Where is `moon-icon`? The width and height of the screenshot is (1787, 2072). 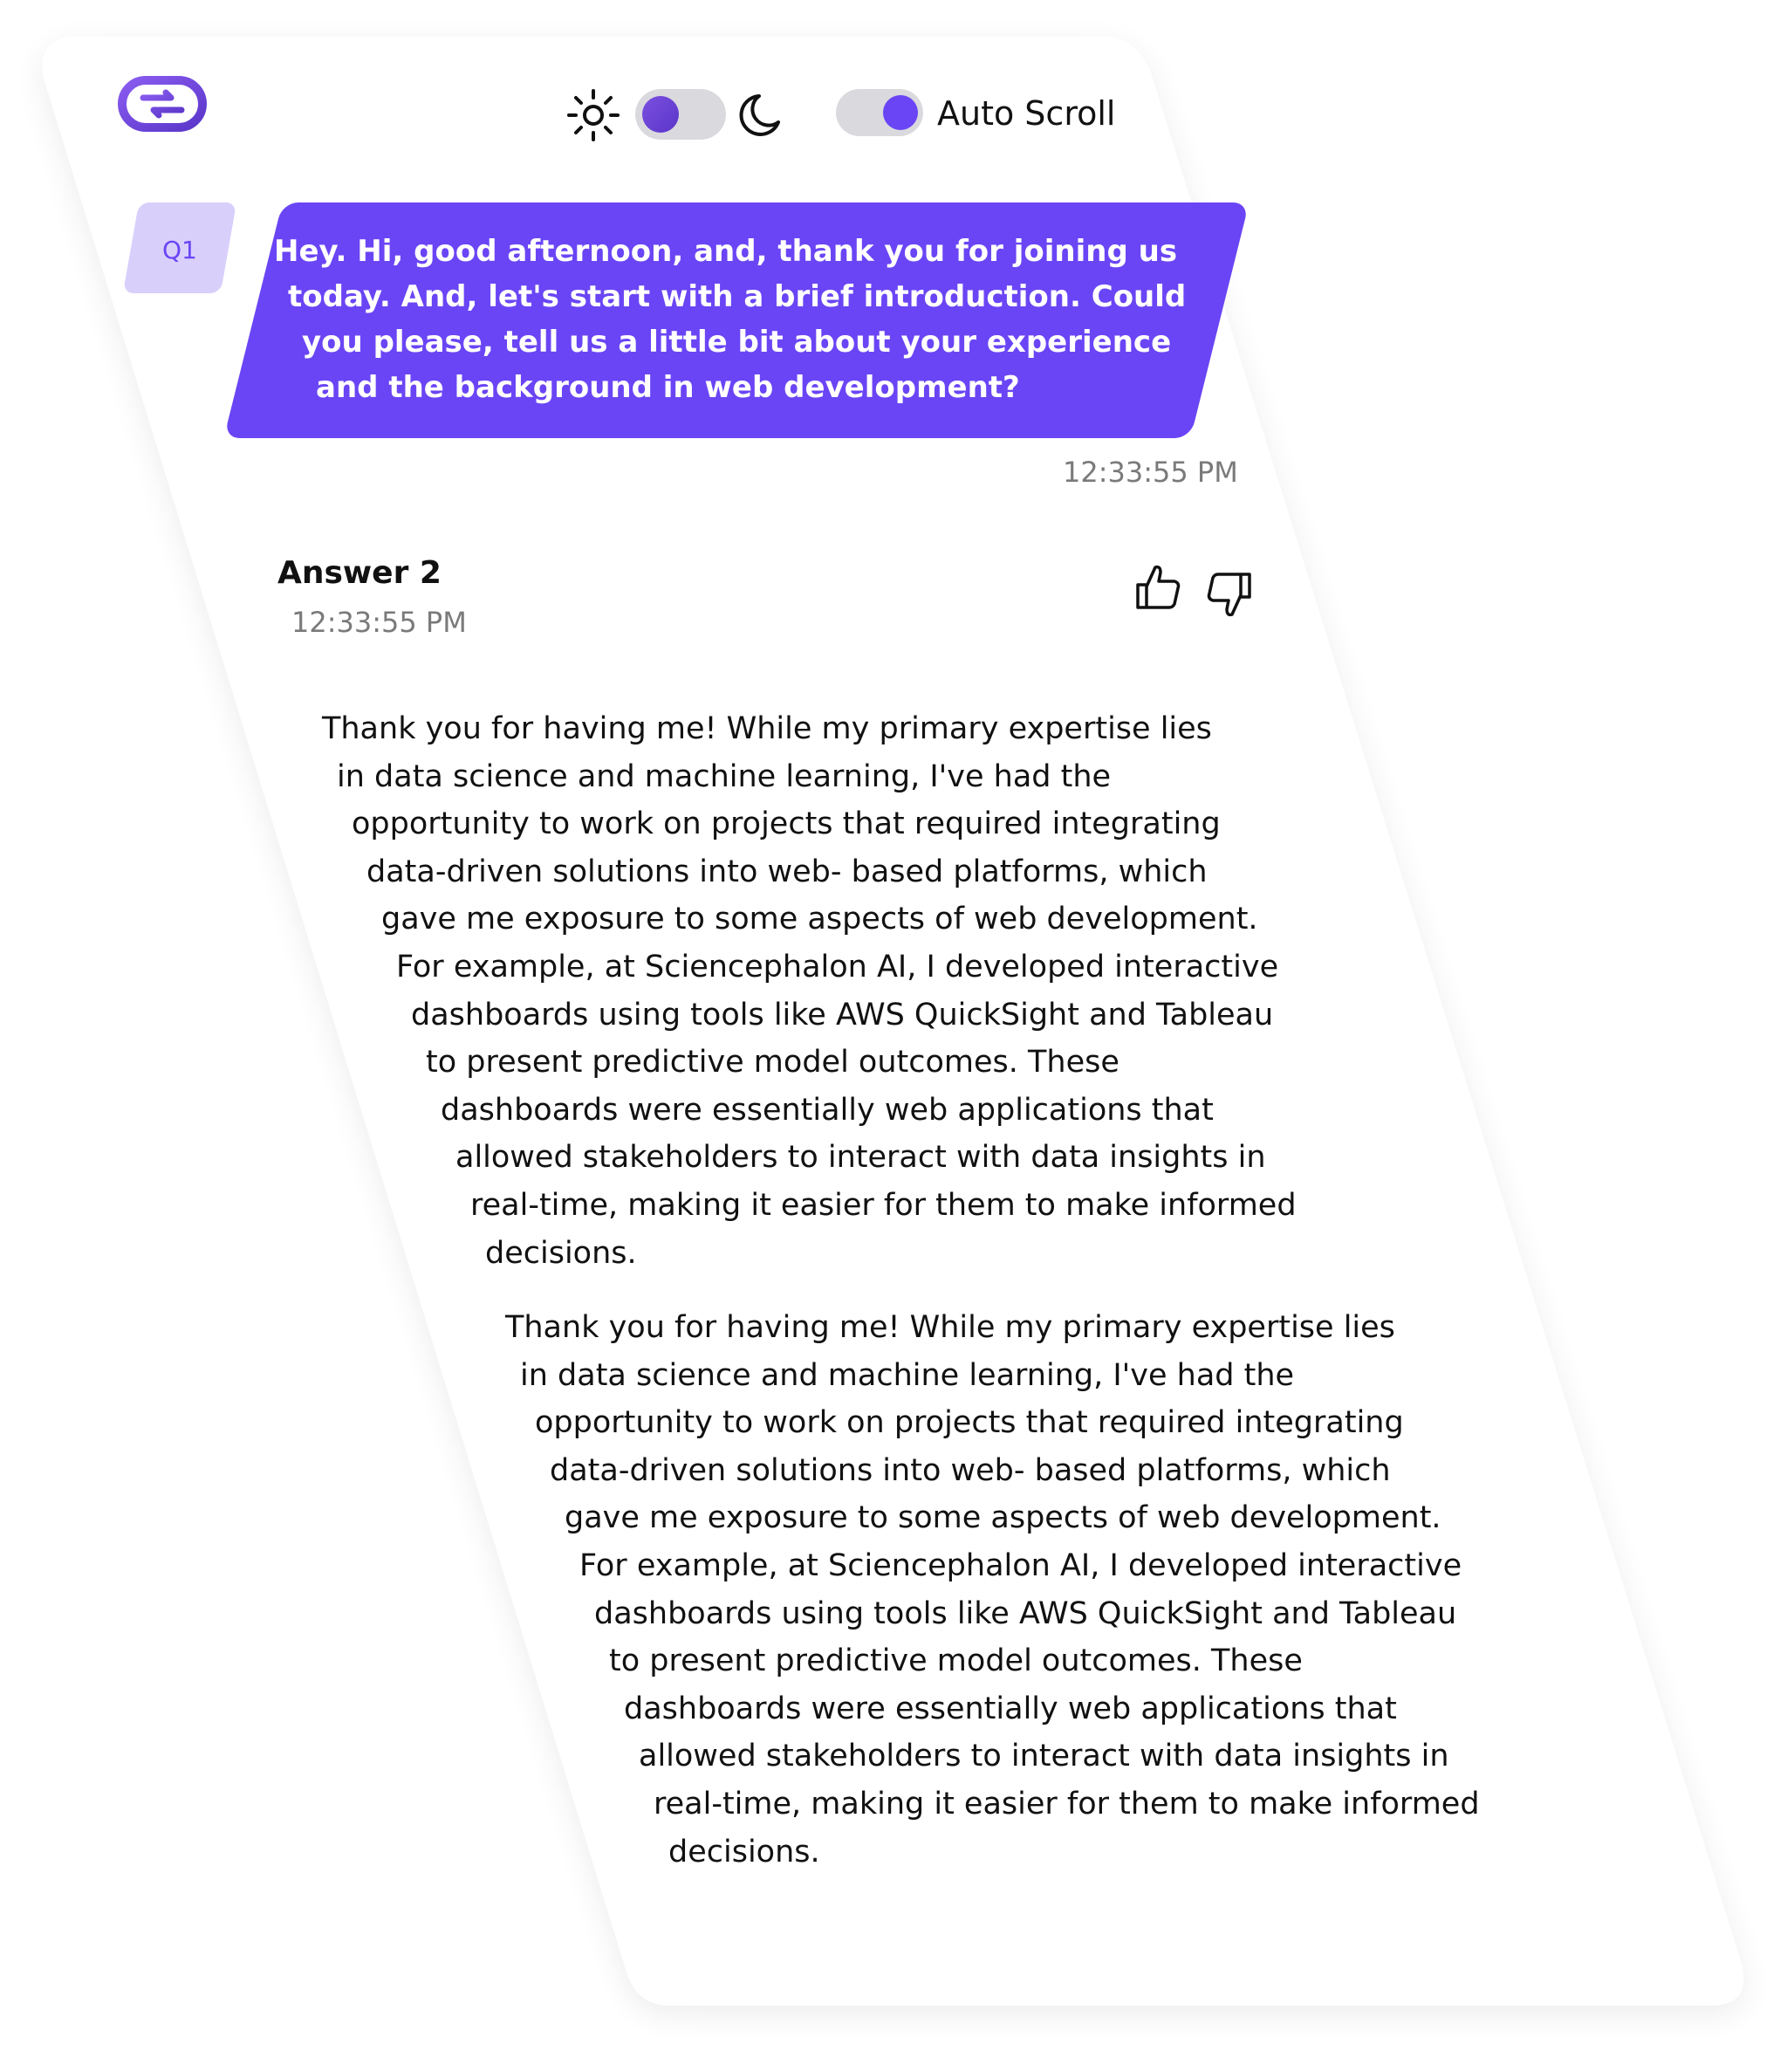
moon-icon is located at coordinates (760, 115).